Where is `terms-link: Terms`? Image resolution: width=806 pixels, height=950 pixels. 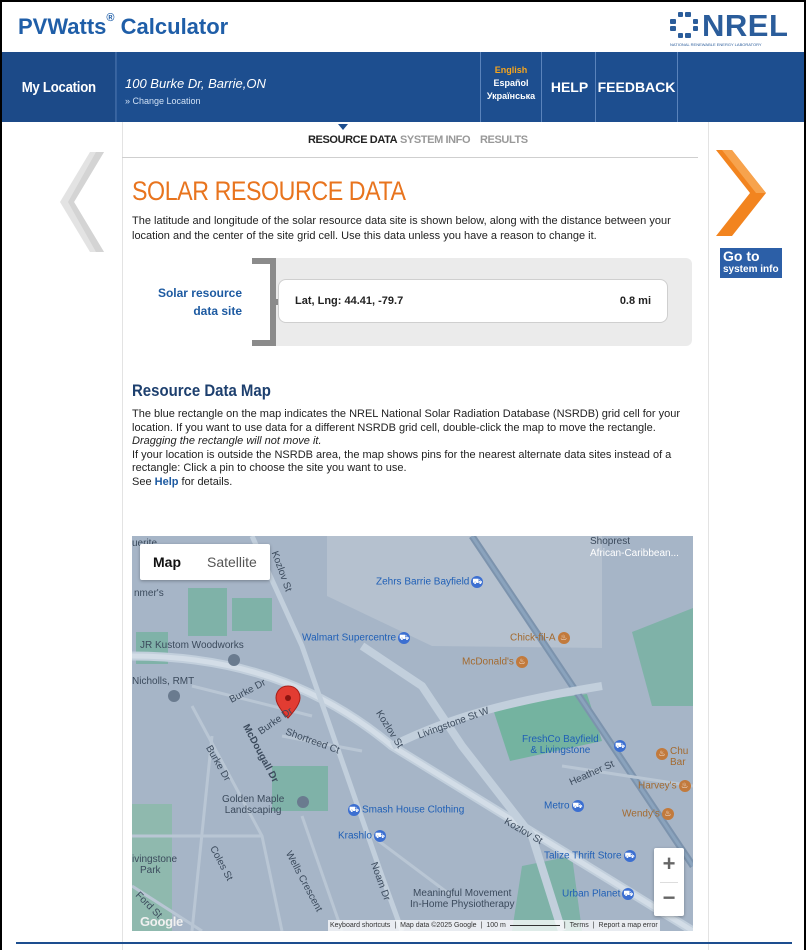
terms-link: Terms is located at coordinates (579, 925).